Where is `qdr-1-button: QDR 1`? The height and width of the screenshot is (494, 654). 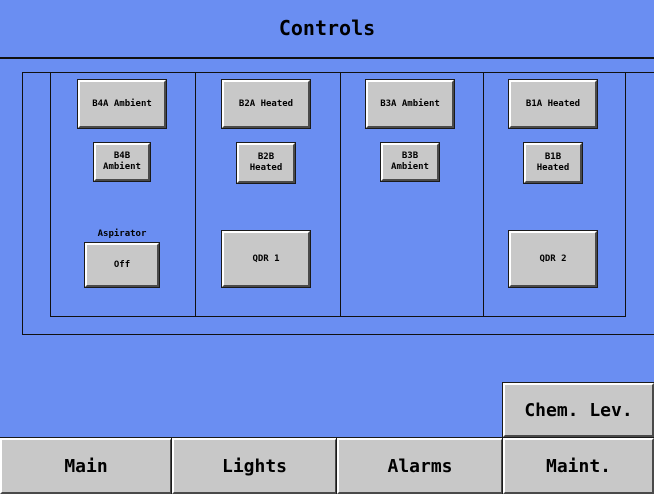
qdr-1-button: QDR 1 is located at coordinates (266, 259).